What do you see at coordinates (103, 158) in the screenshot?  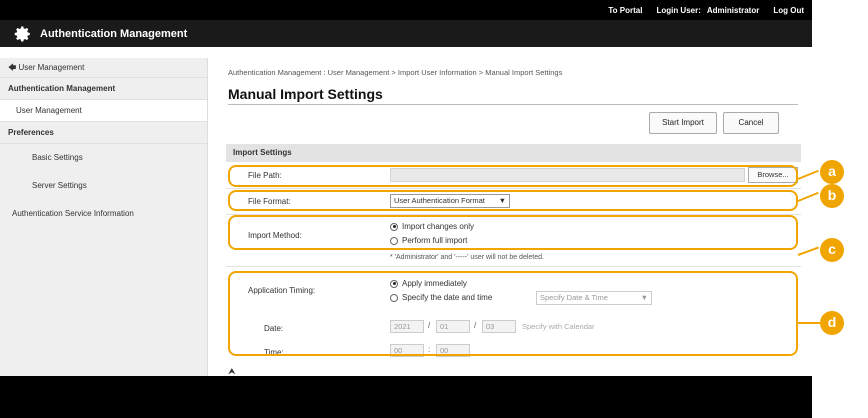 I see `sidebar-item-basic-settings: Basic Settings` at bounding box center [103, 158].